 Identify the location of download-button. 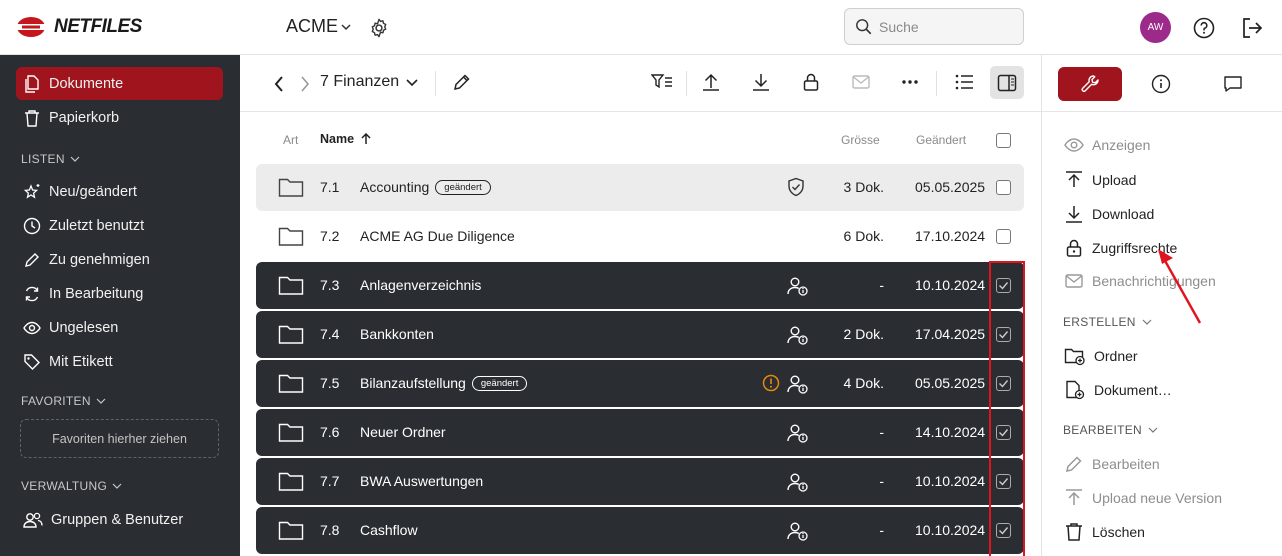
(761, 82).